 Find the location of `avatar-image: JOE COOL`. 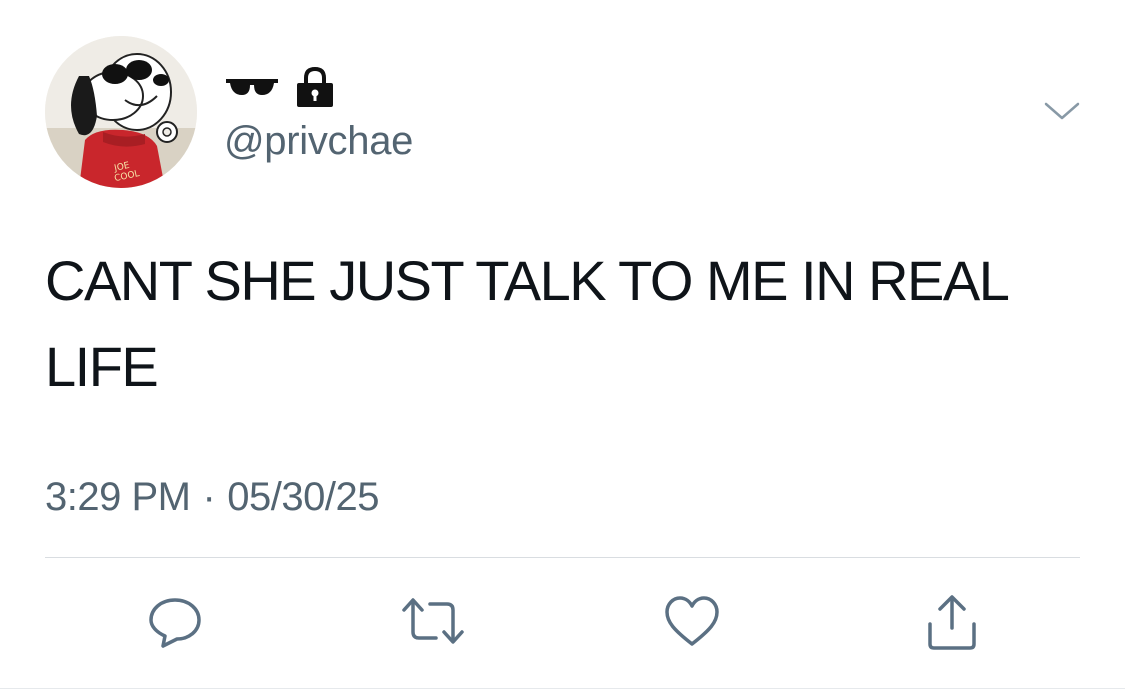

avatar-image: JOE COOL is located at coordinates (121, 112).